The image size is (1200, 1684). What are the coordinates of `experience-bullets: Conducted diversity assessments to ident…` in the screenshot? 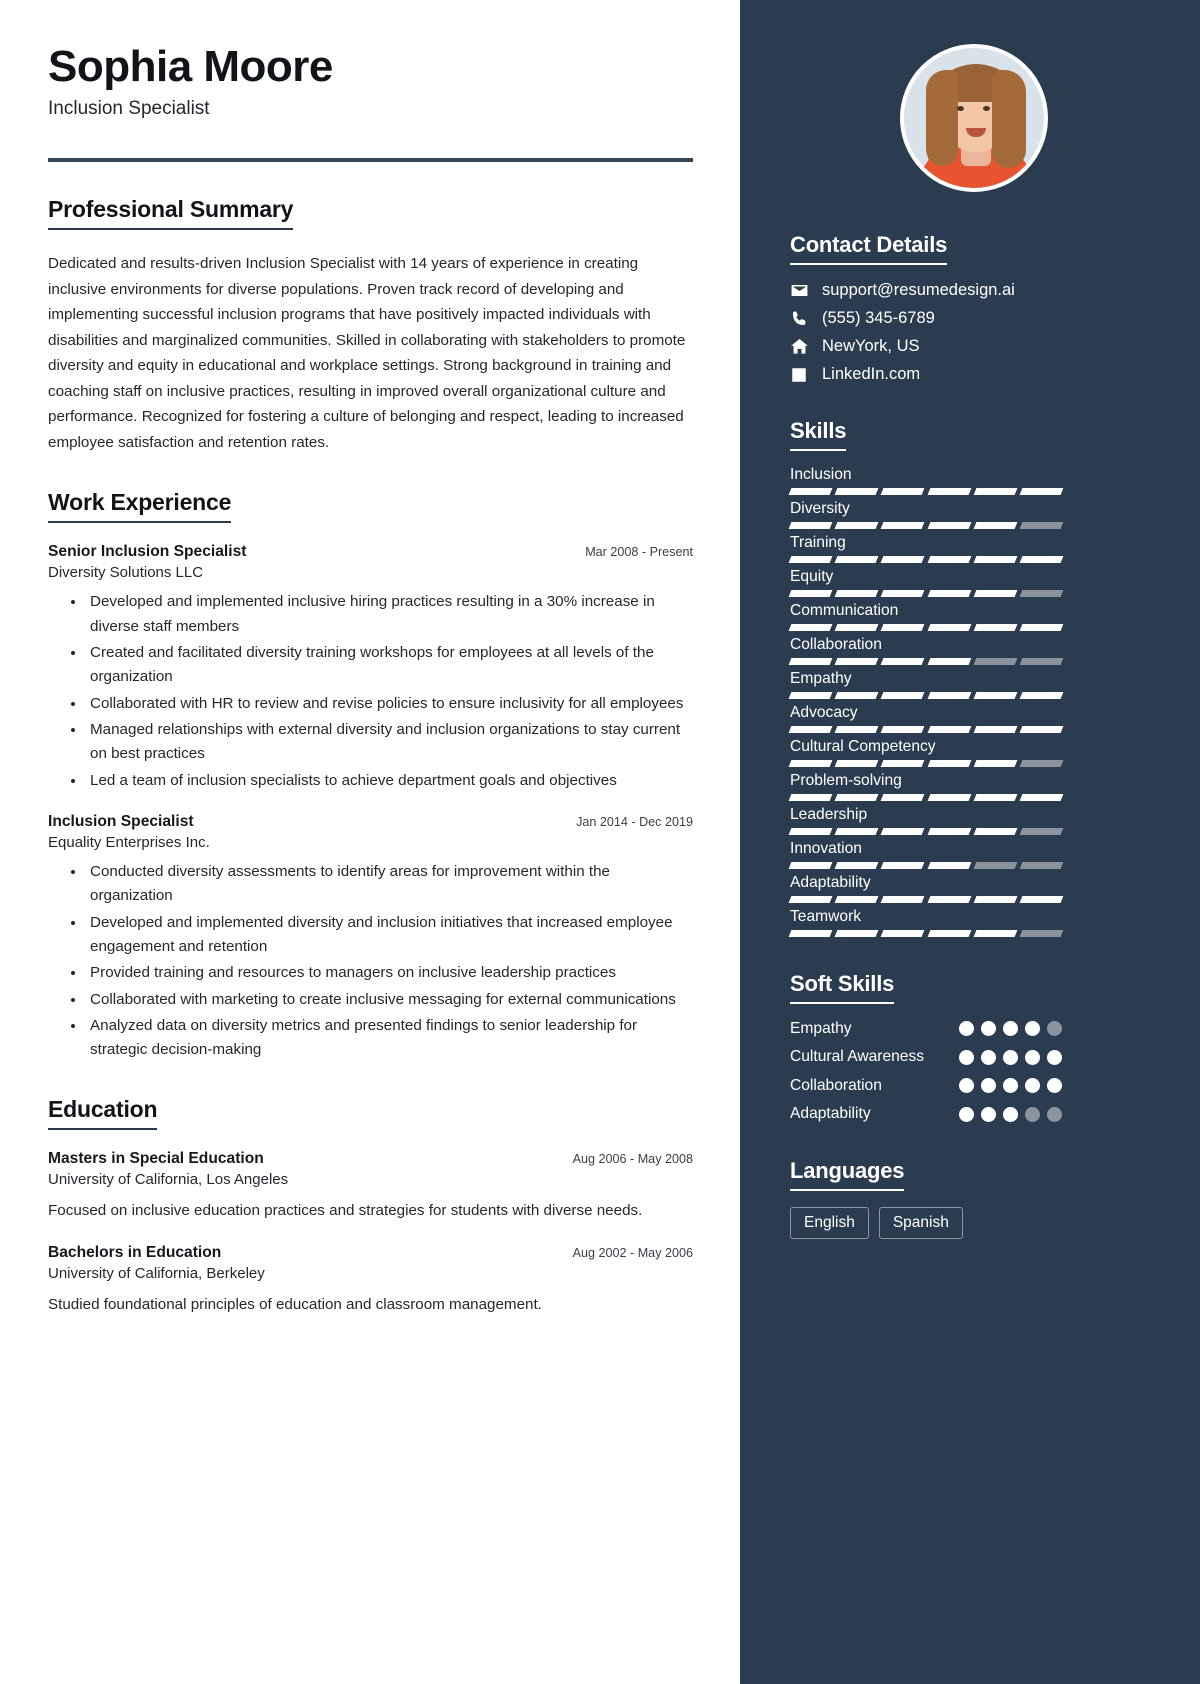 It's located at (370, 961).